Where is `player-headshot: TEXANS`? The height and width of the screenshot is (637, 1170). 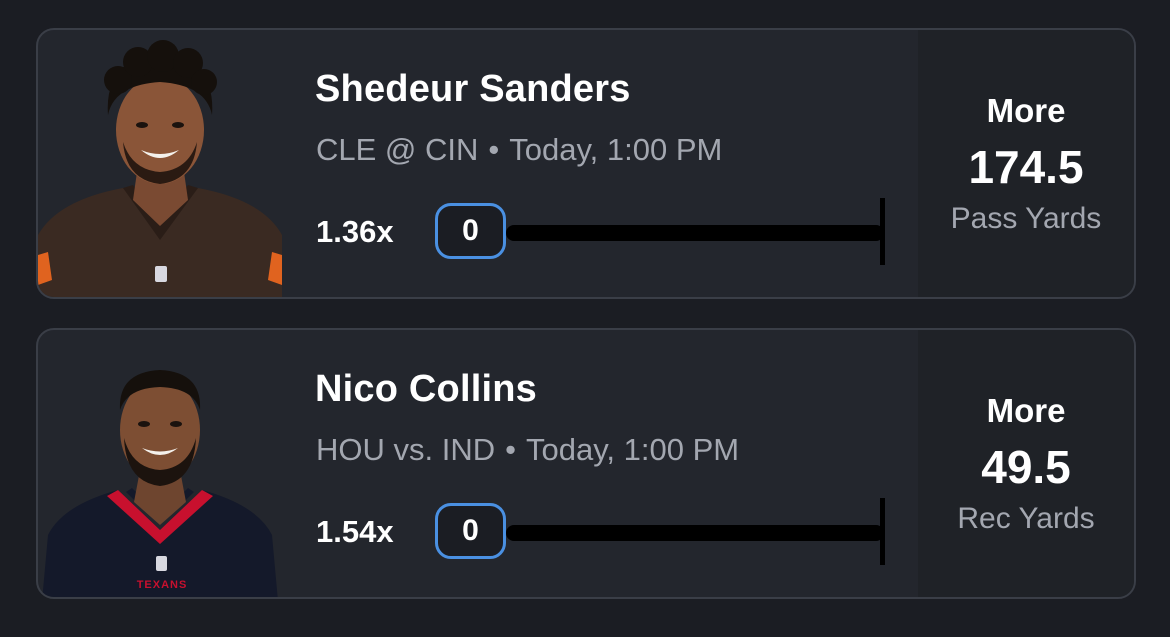 player-headshot: TEXANS is located at coordinates (160, 463).